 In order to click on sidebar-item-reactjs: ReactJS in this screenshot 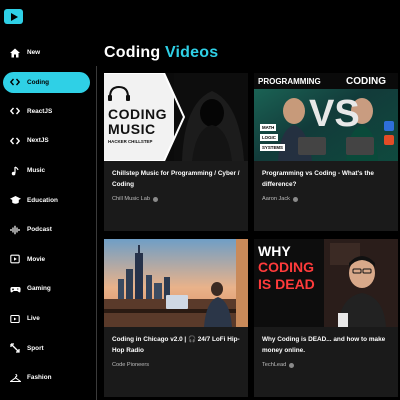, I will do `click(48, 112)`.